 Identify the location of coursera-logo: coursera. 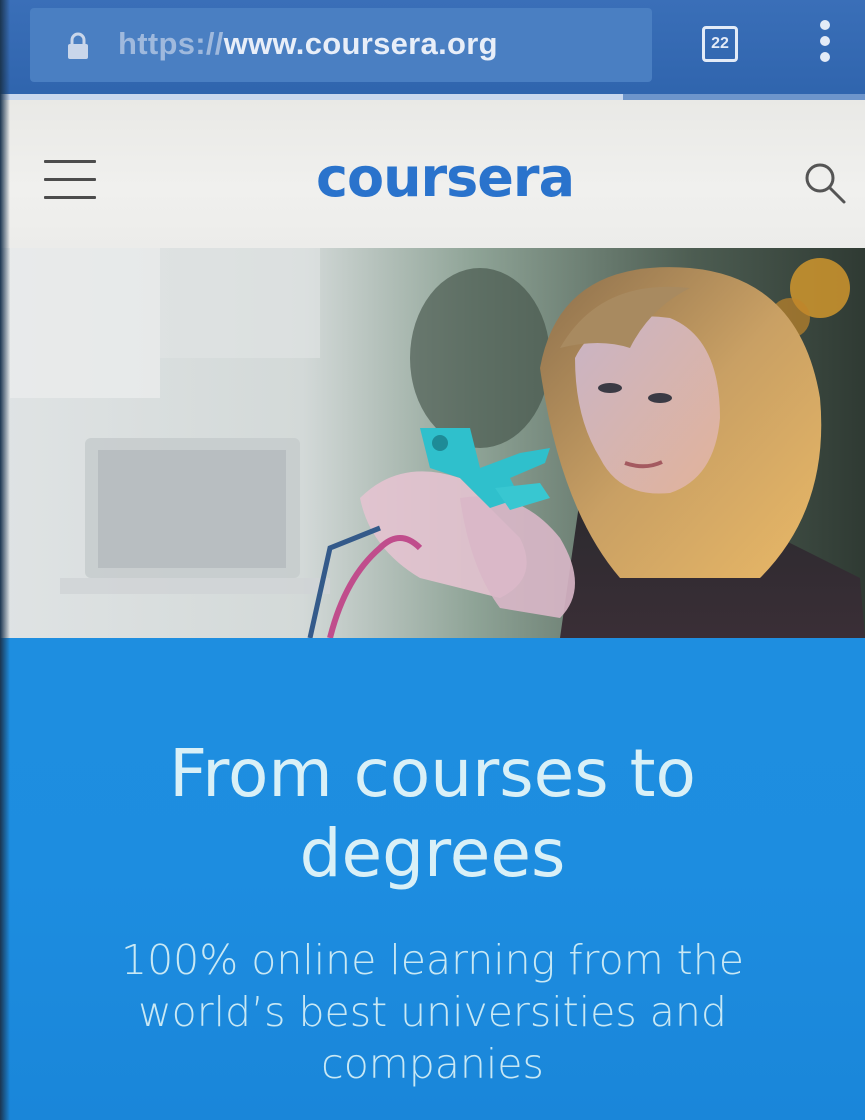
(445, 179).